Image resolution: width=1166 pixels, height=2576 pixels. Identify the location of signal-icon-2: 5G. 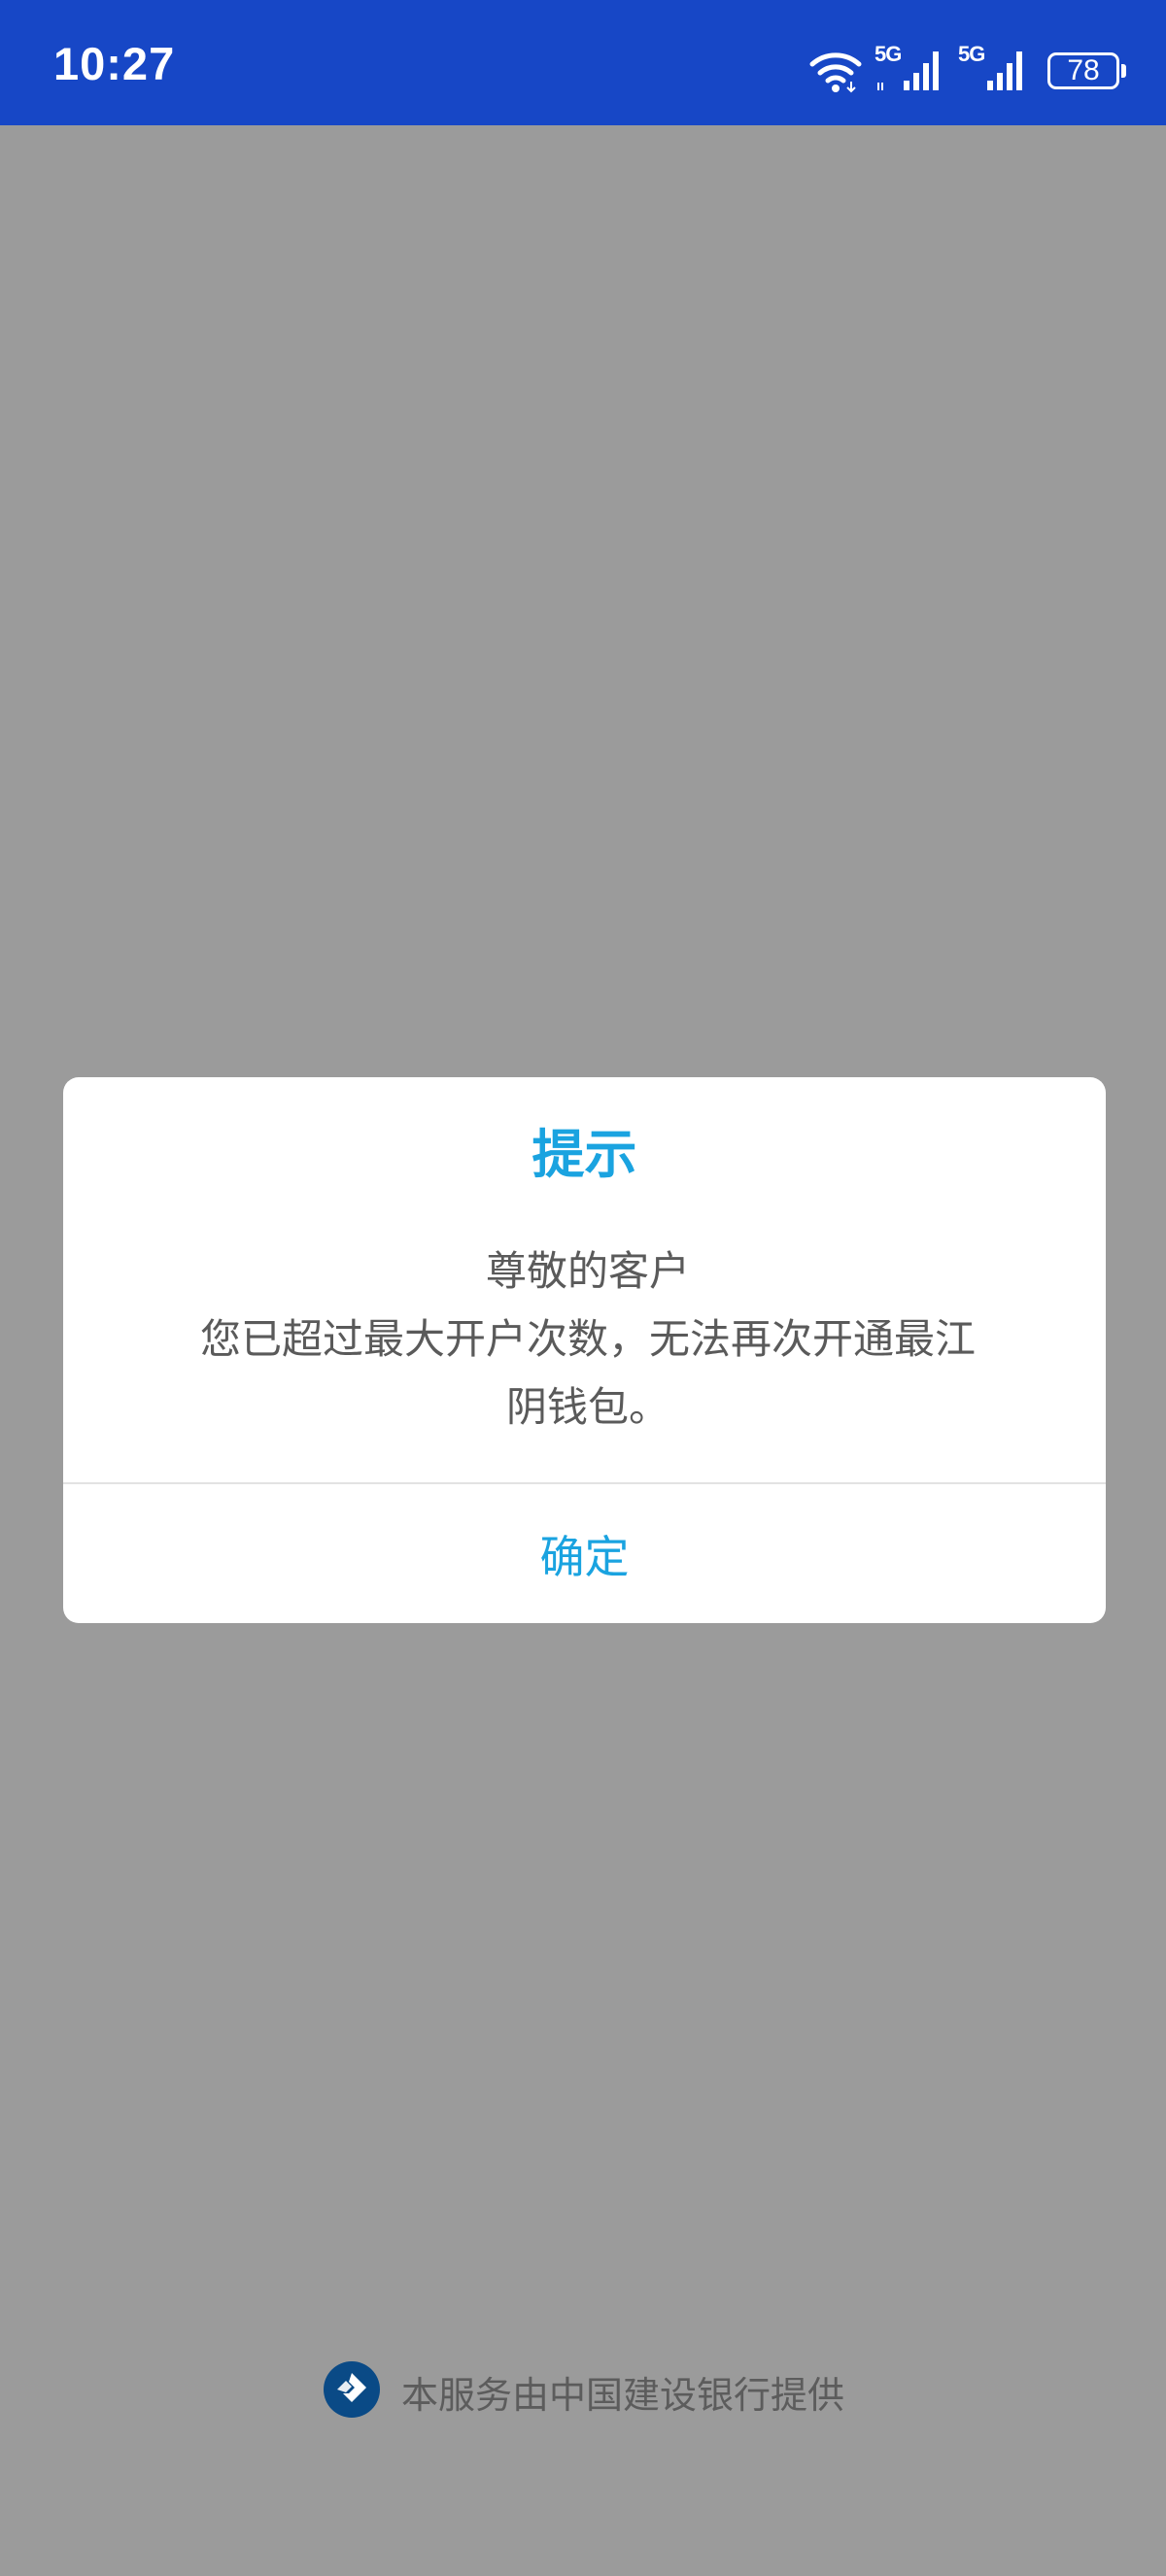
(994, 68).